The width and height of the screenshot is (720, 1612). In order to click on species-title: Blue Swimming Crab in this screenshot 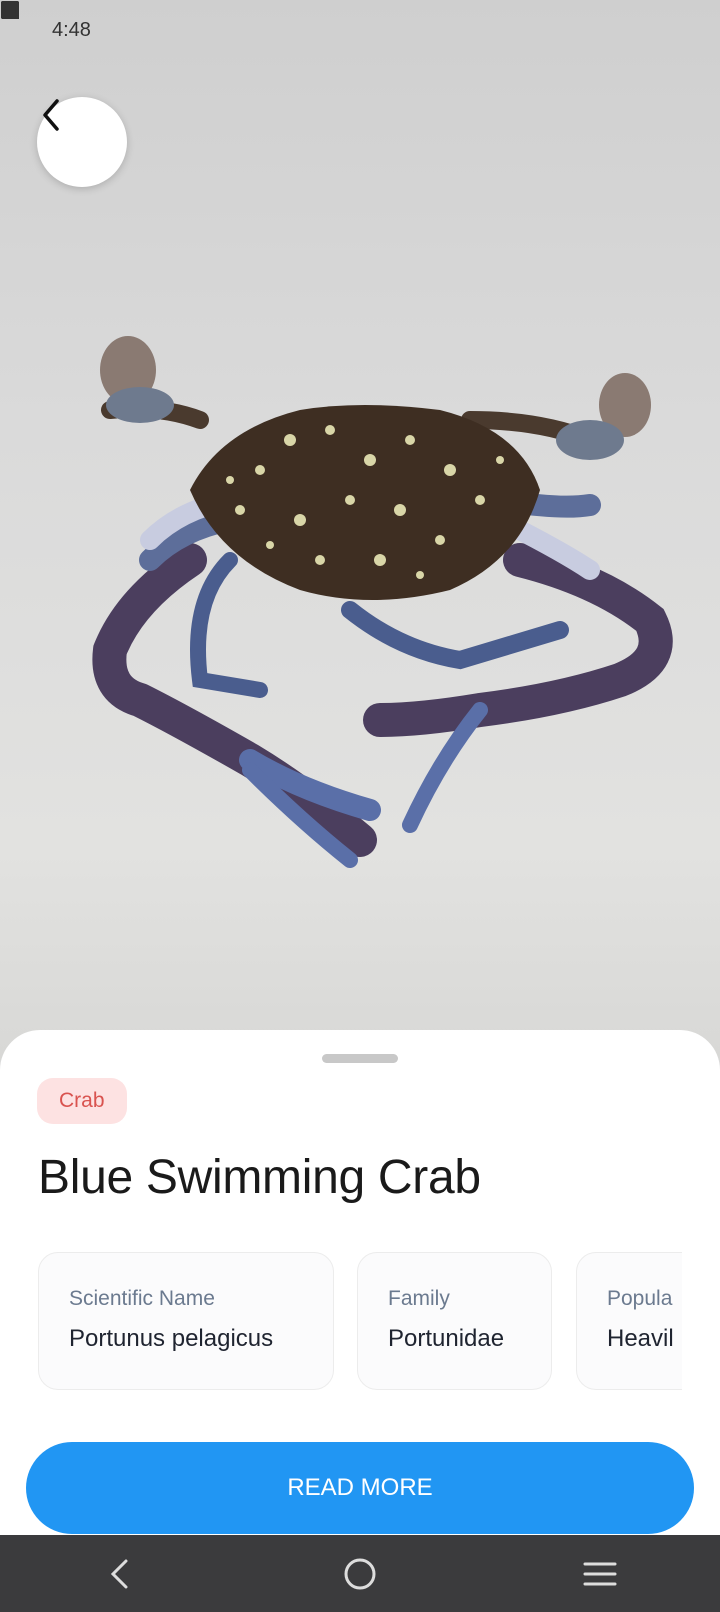, I will do `click(259, 1177)`.